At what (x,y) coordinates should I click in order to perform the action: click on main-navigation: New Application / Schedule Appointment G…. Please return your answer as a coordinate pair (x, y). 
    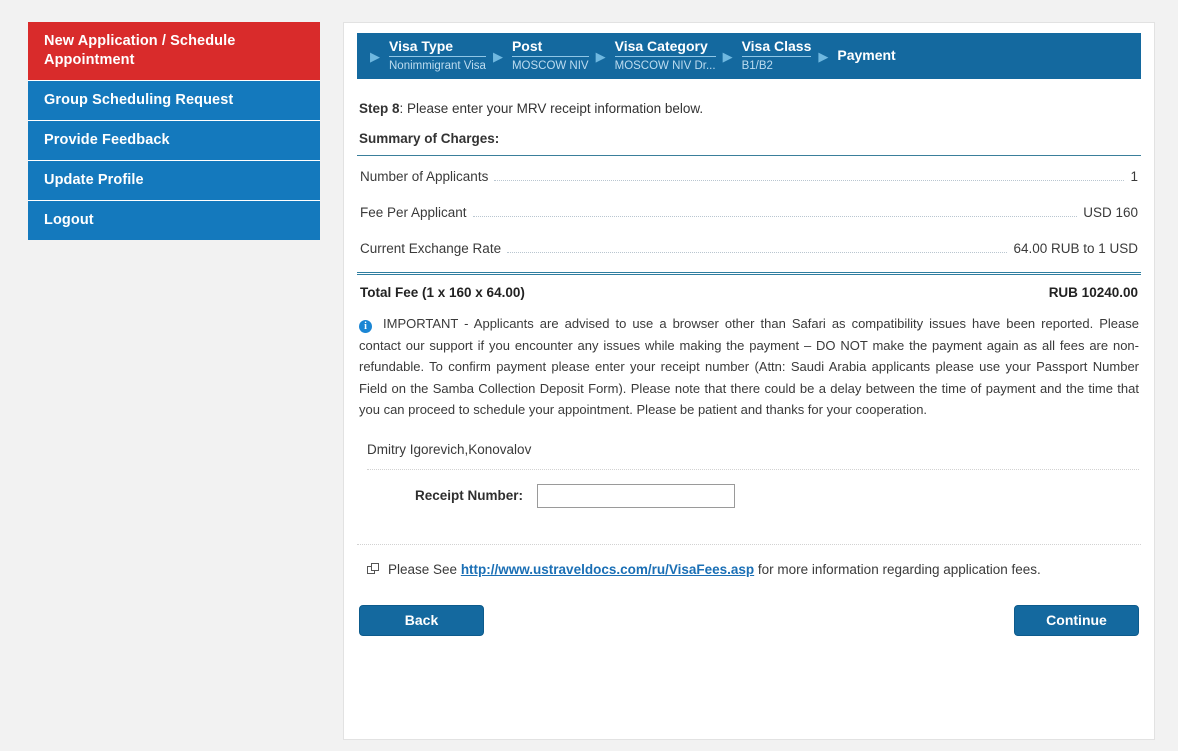
    Looking at the image, I should click on (174, 131).